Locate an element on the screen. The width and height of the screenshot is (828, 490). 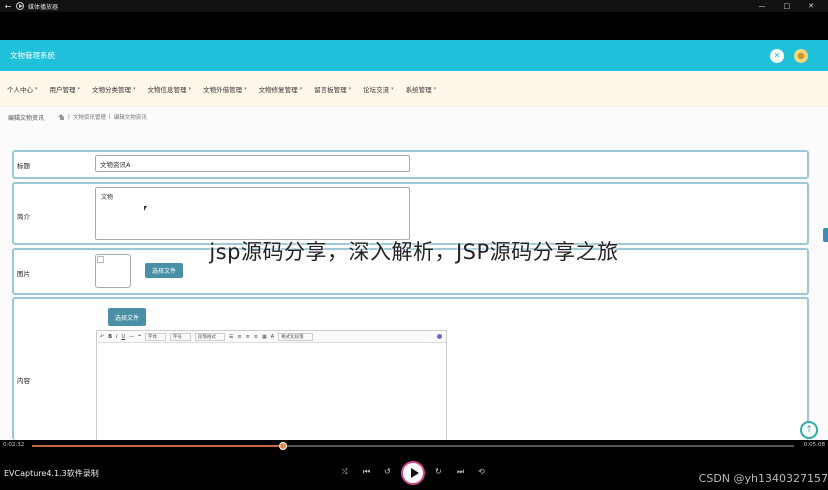
undo-icon: ↶ is located at coordinates (102, 337).